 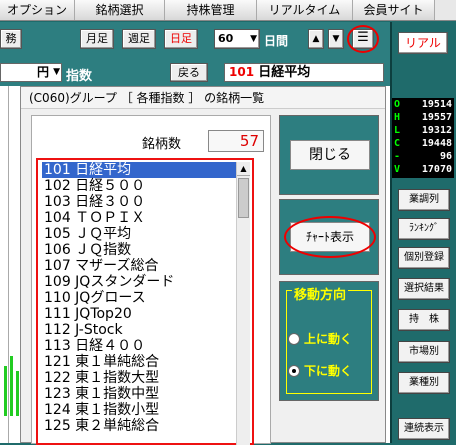 What do you see at coordinates (226, 38) in the screenshot?
I see `period-value: 60` at bounding box center [226, 38].